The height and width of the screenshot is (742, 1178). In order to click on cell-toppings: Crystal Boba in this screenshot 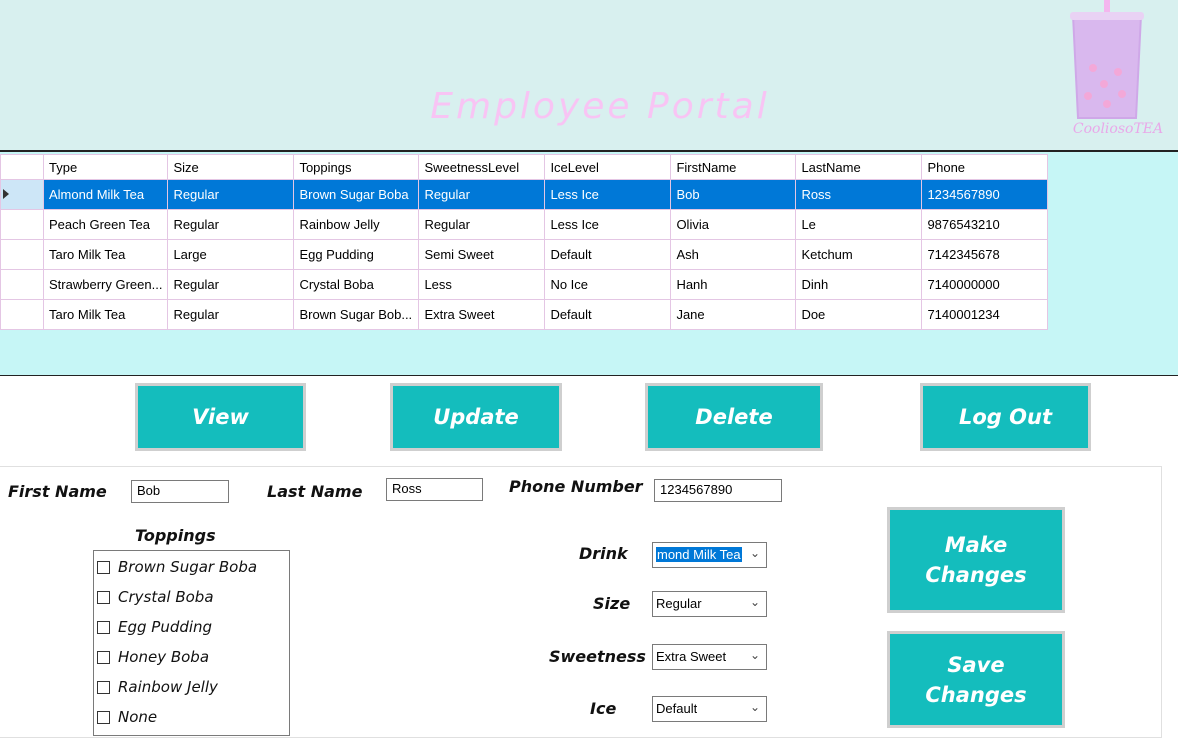, I will do `click(356, 284)`.